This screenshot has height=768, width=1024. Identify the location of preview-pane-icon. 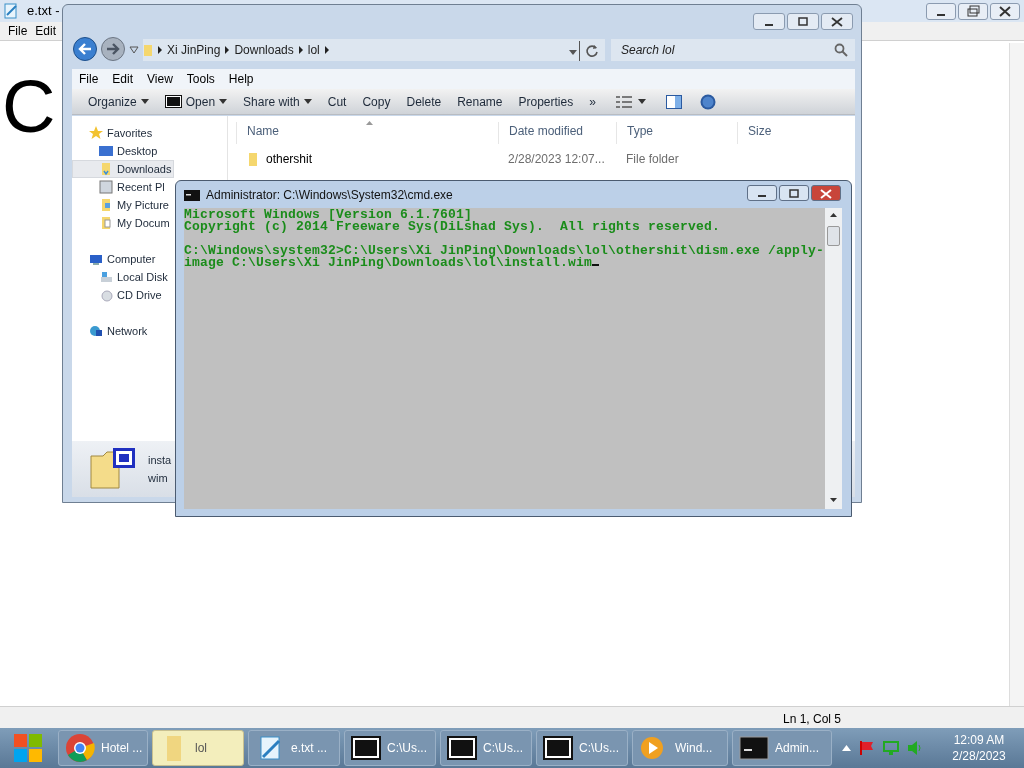
(673, 101).